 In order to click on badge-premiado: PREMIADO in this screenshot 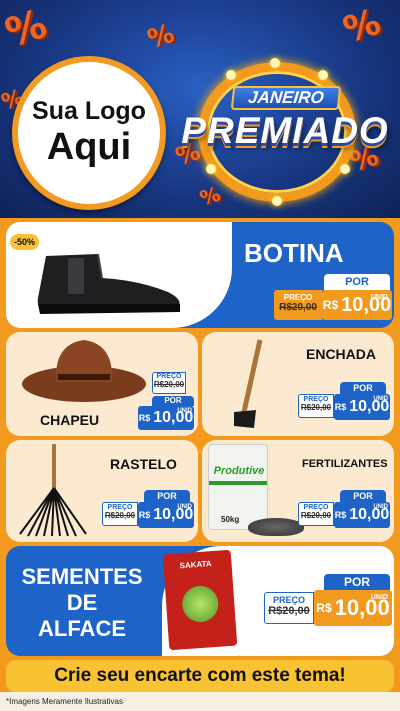, I will do `click(285, 130)`.